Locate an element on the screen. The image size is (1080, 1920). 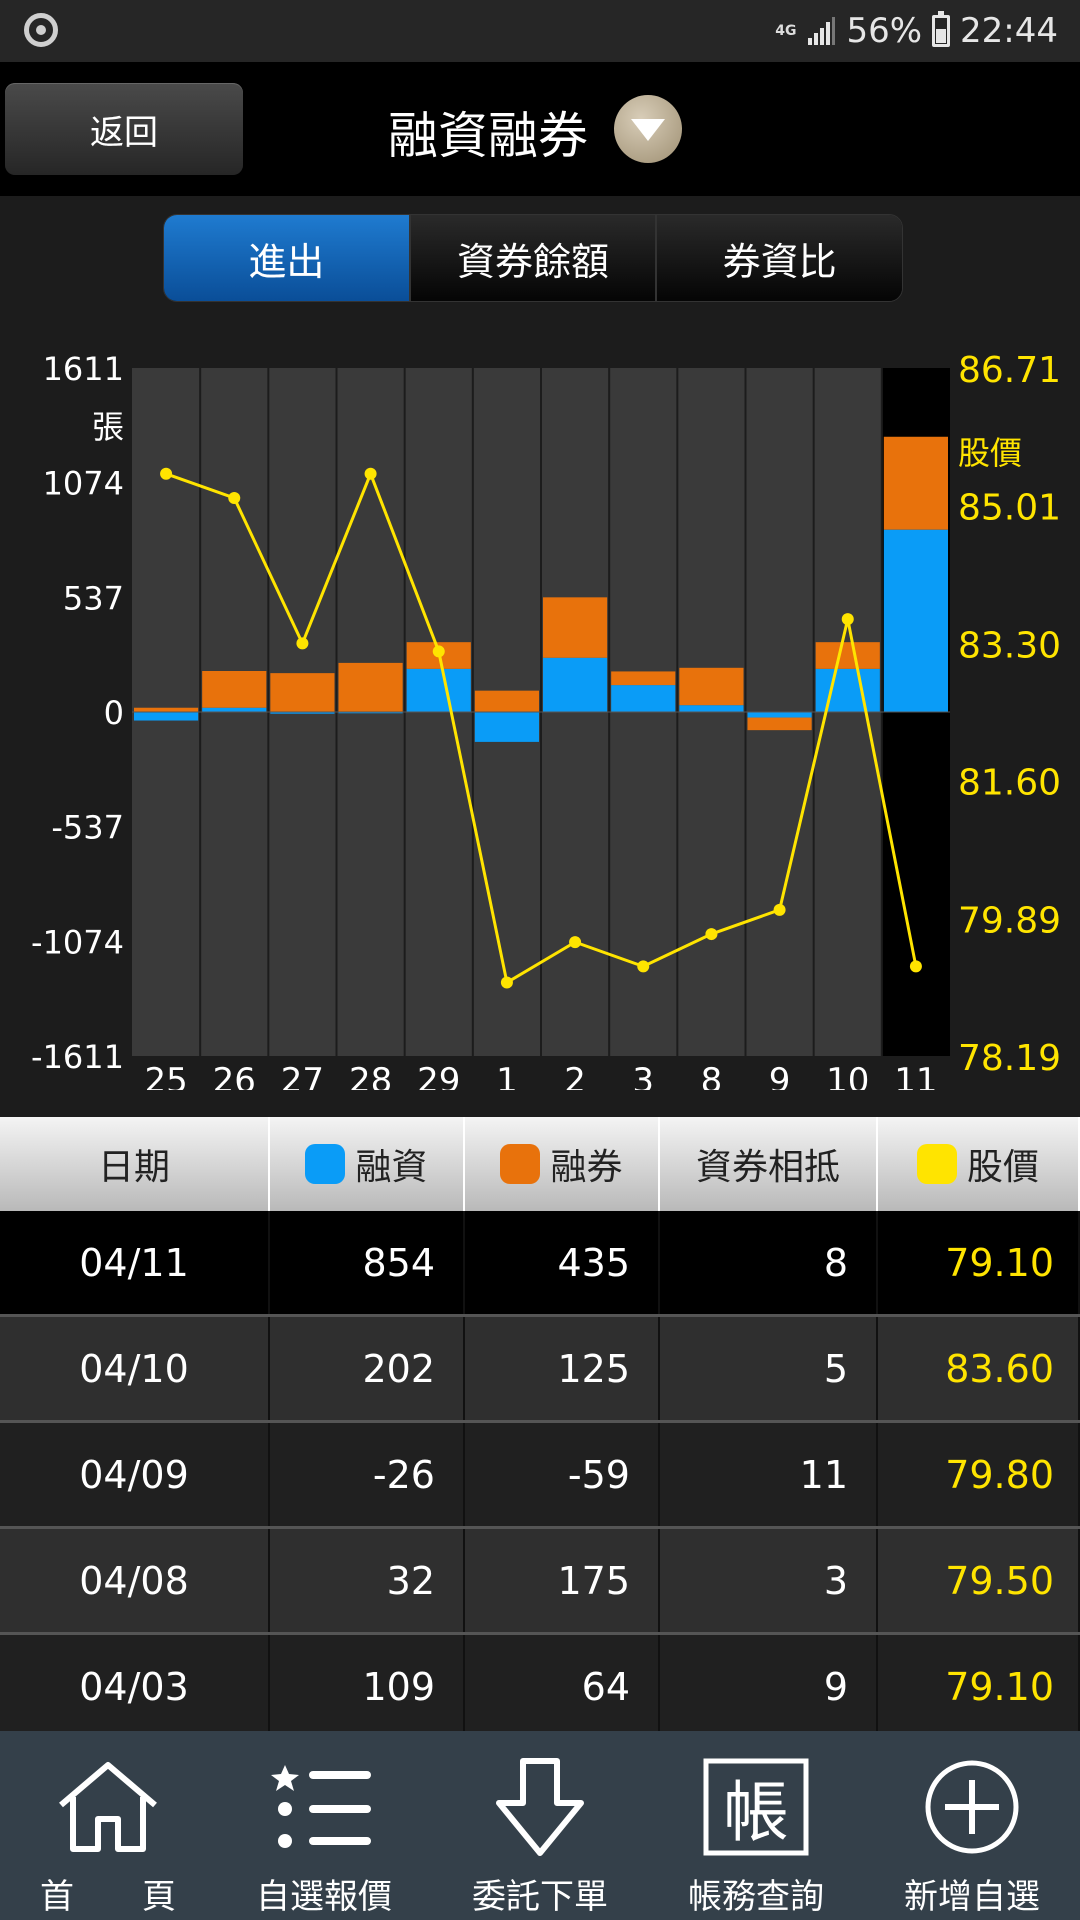
column-header-price: 股價 is located at coordinates (979, 1164).